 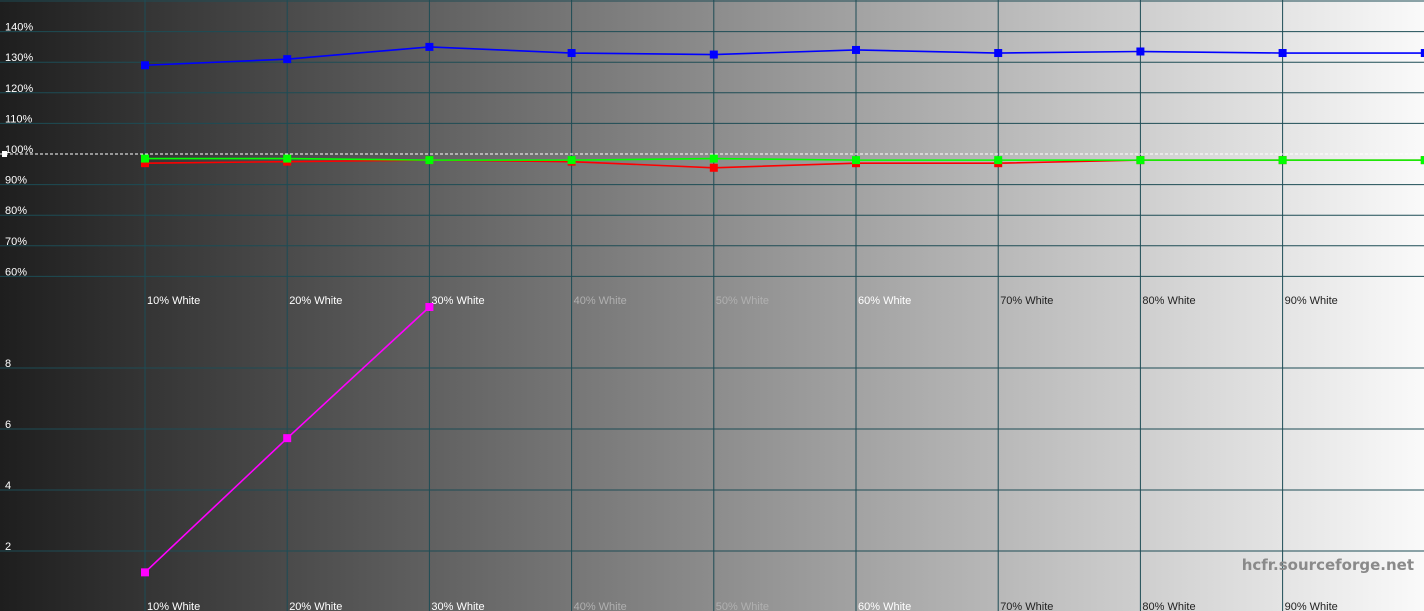 What do you see at coordinates (19, 58) in the screenshot?
I see `y-tick-label: 130%` at bounding box center [19, 58].